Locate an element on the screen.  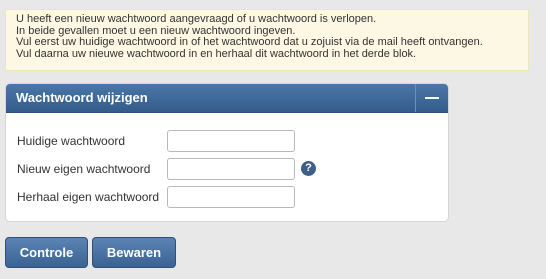
repeat-password-label: Herhaal eigen wachtwoord is located at coordinates (88, 197).